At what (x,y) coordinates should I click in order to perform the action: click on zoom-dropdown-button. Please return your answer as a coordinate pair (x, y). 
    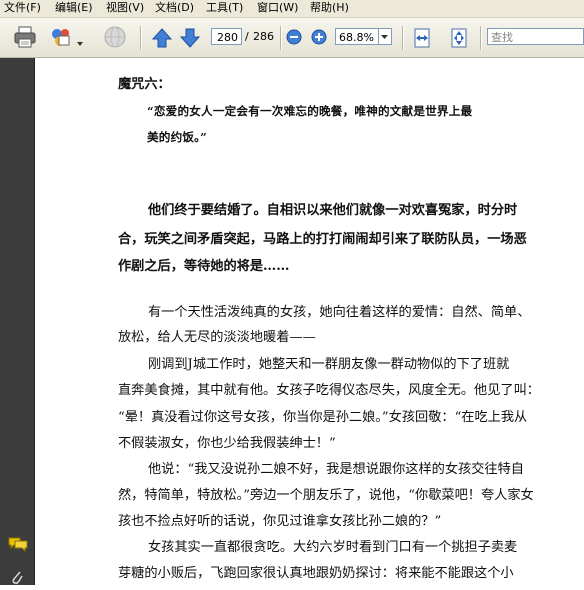
    Looking at the image, I should click on (385, 36).